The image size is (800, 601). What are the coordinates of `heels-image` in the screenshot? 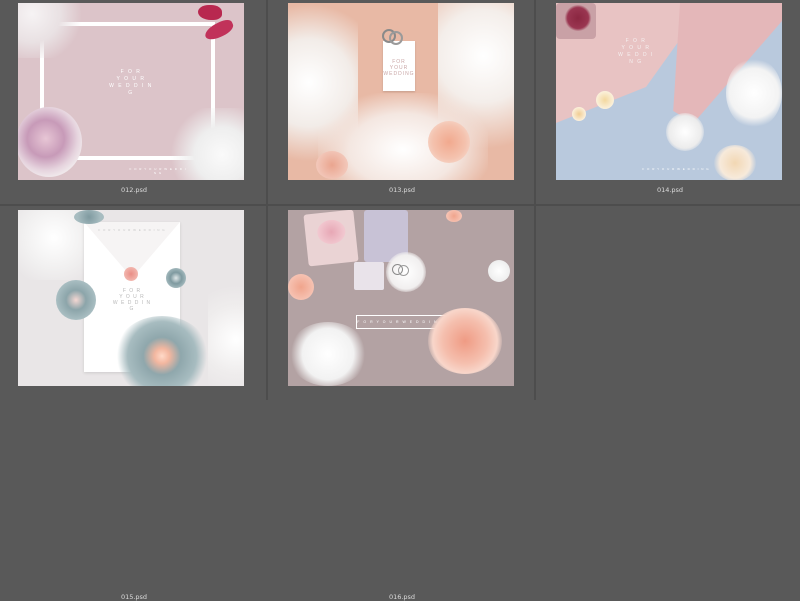 It's located at (220, 24).